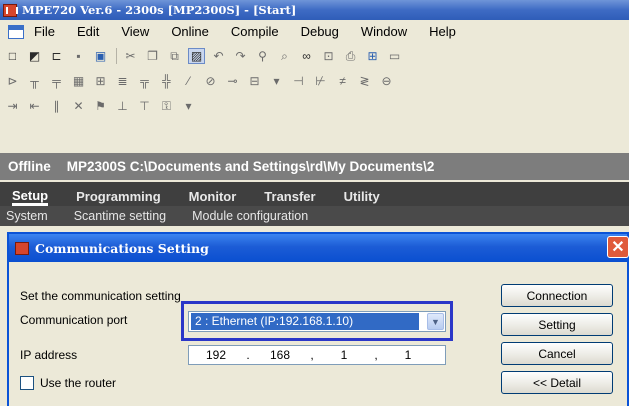 The height and width of the screenshot is (406, 629). I want to click on edit-toolbar: ⇥ ⇤ ∥ ✕ ⚑ ⊥ ⊤ ⚿ ▾, so click(314, 106).